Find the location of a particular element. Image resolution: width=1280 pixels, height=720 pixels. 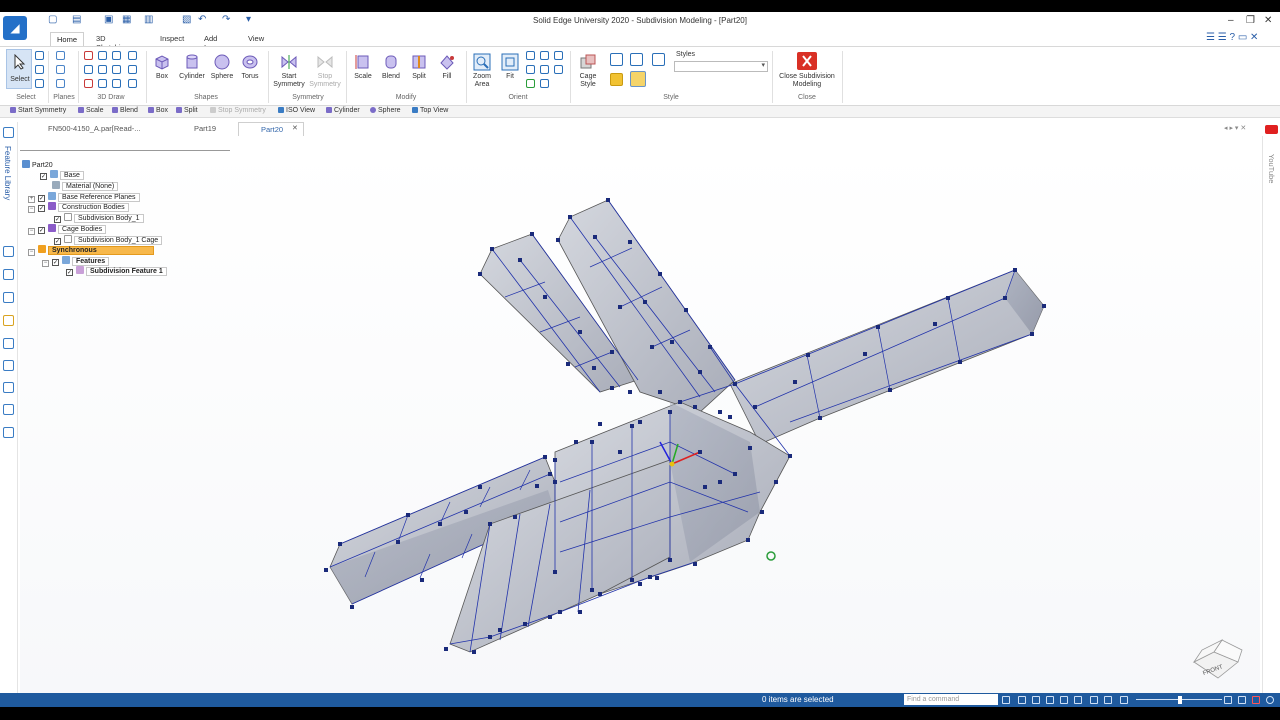

line-icon is located at coordinates (88, 69).